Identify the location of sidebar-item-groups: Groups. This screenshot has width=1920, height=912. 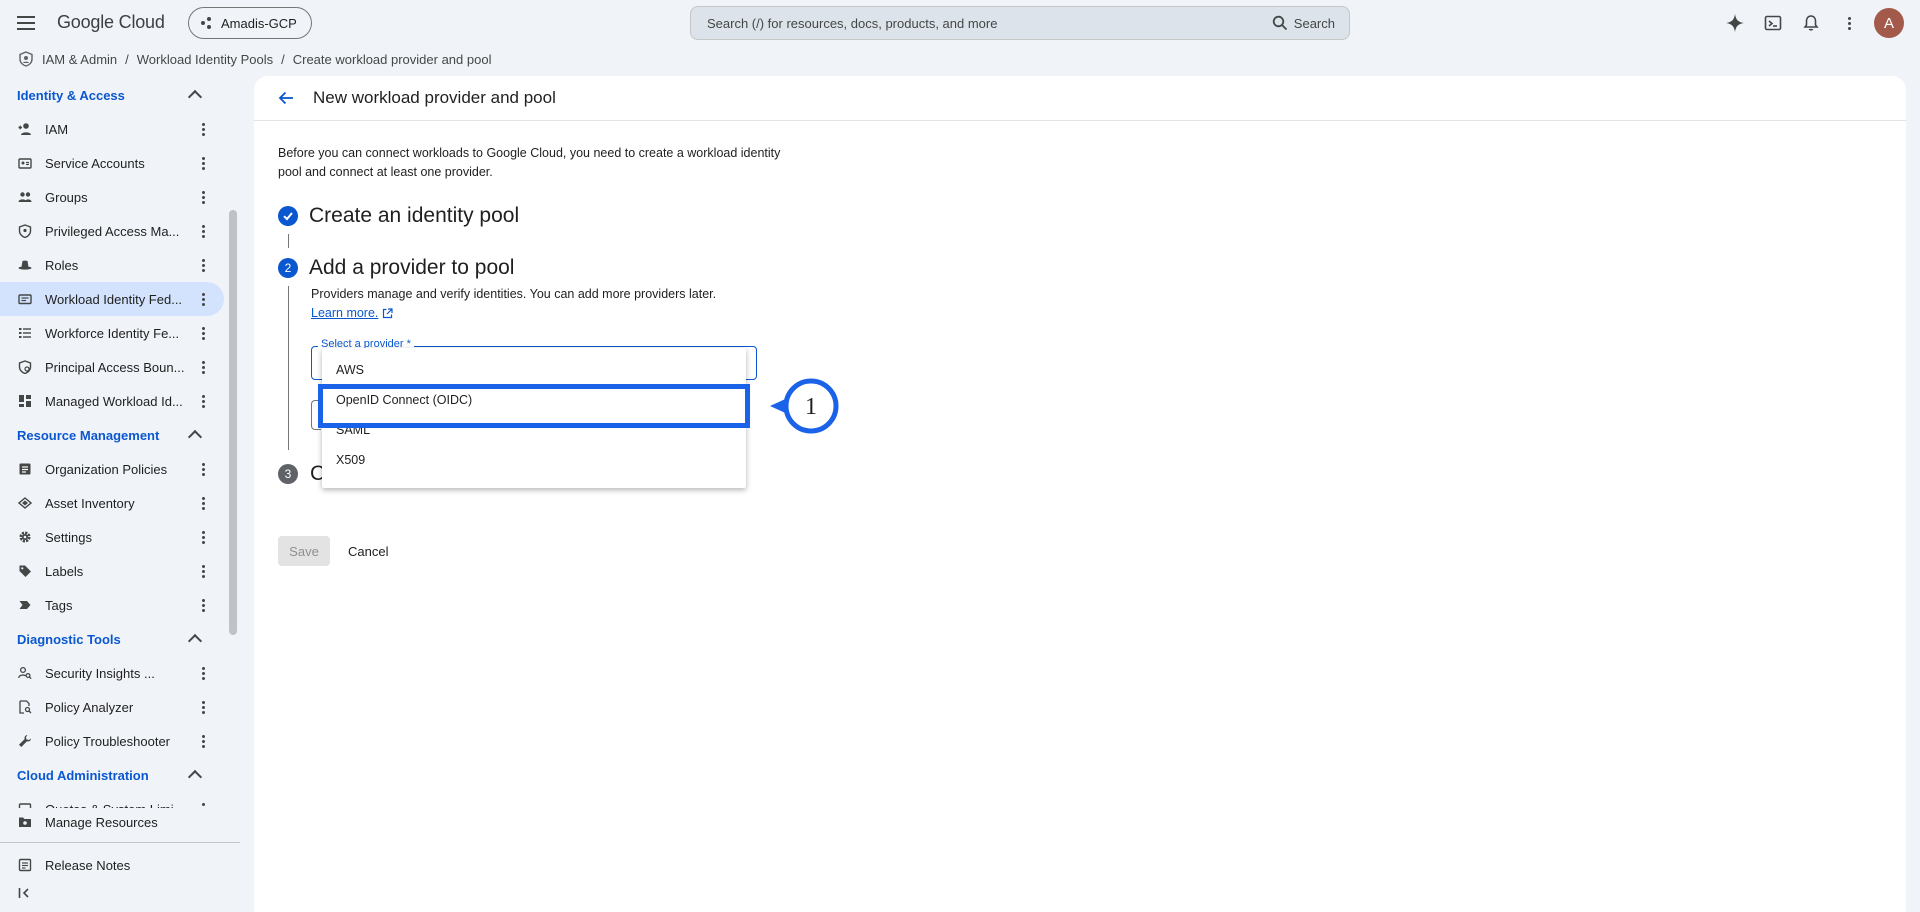
(112, 197).